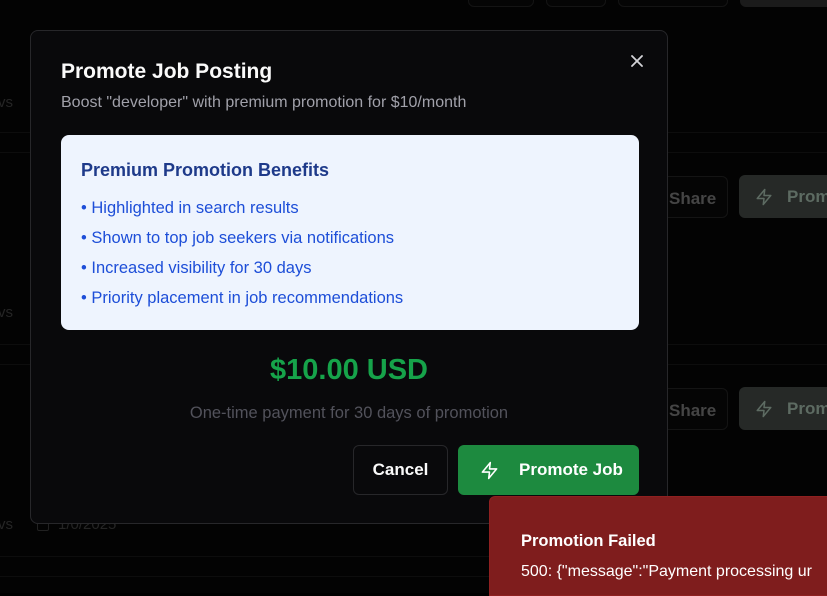 This screenshot has width=827, height=596. I want to click on promote-job-button: Promote Job, so click(548, 470).